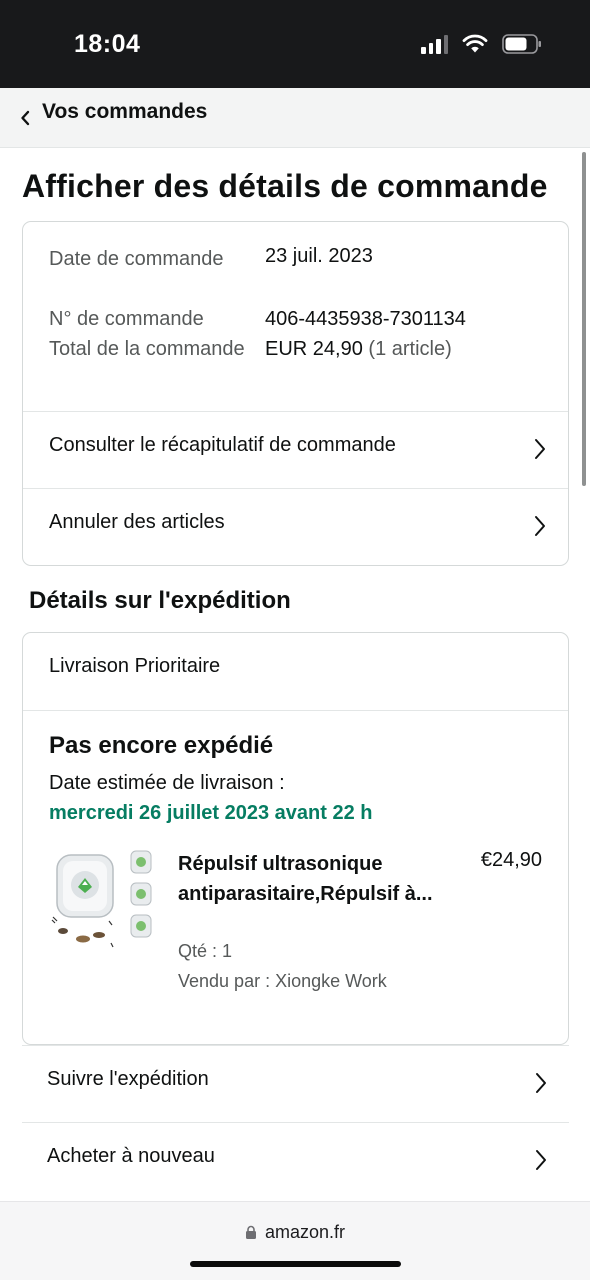 The image size is (590, 1280). I want to click on scrollbar, so click(584, 319).